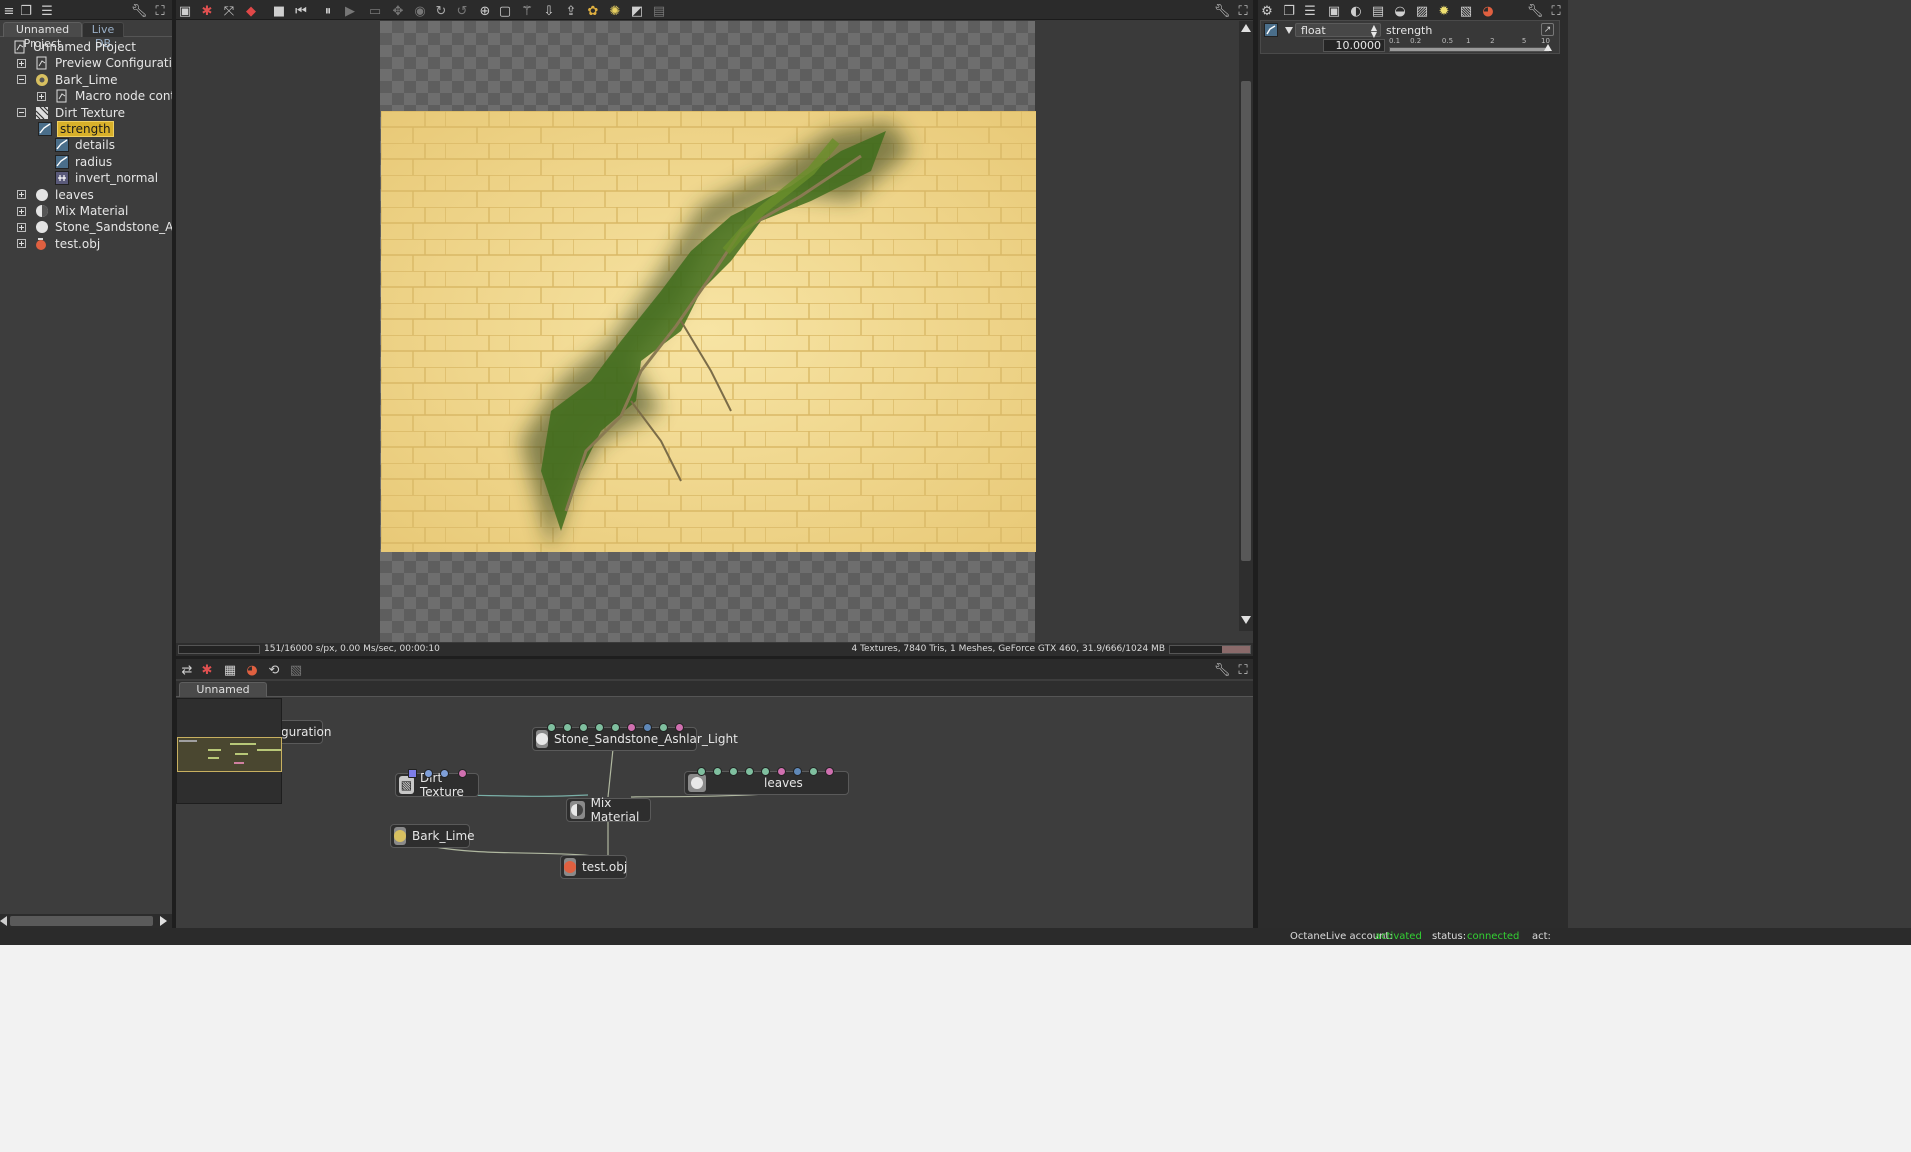 This screenshot has height=1152, width=1911. What do you see at coordinates (505, 11) in the screenshot?
I see `region-icon: ▢` at bounding box center [505, 11].